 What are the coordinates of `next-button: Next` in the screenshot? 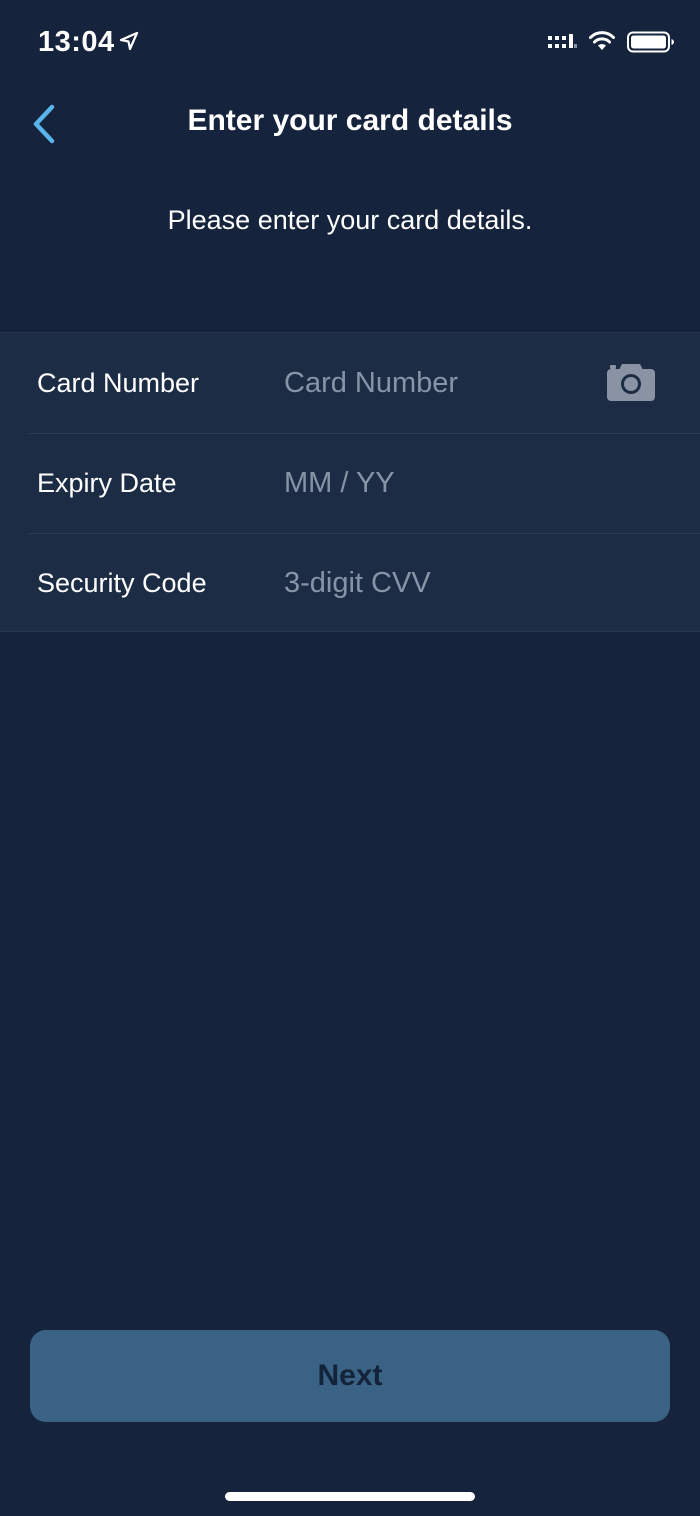 It's located at (350, 1376).